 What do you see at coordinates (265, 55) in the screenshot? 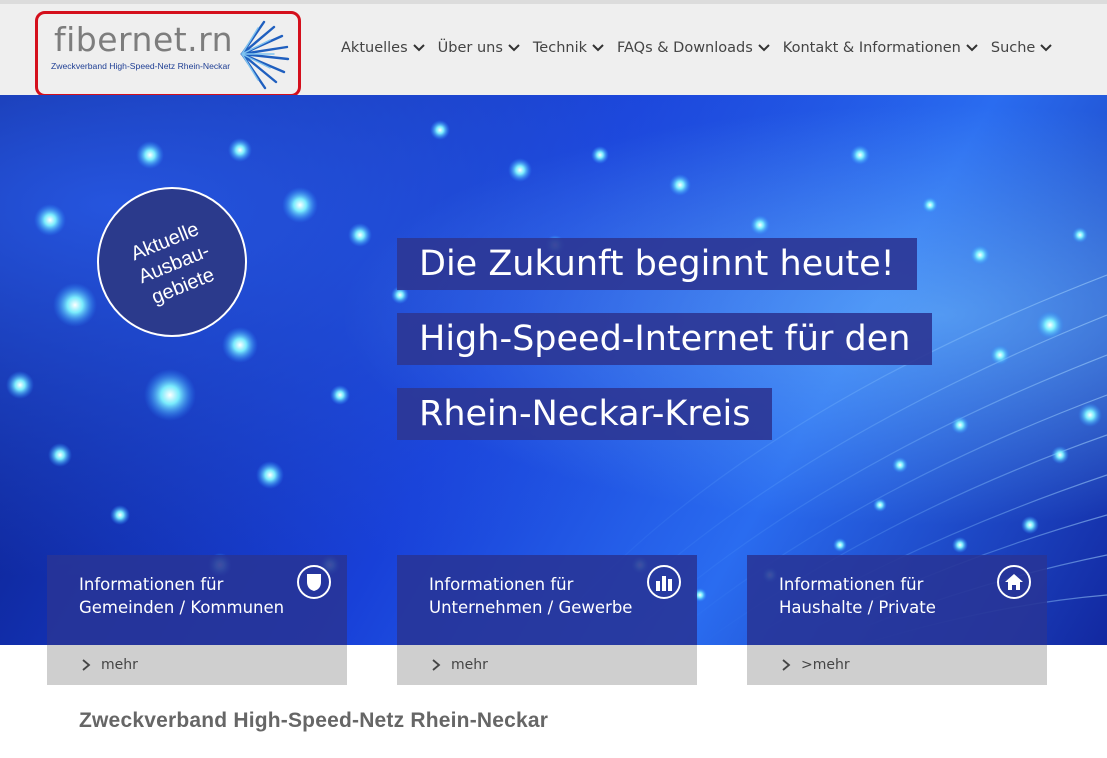
I see `fiber-burst-icon` at bounding box center [265, 55].